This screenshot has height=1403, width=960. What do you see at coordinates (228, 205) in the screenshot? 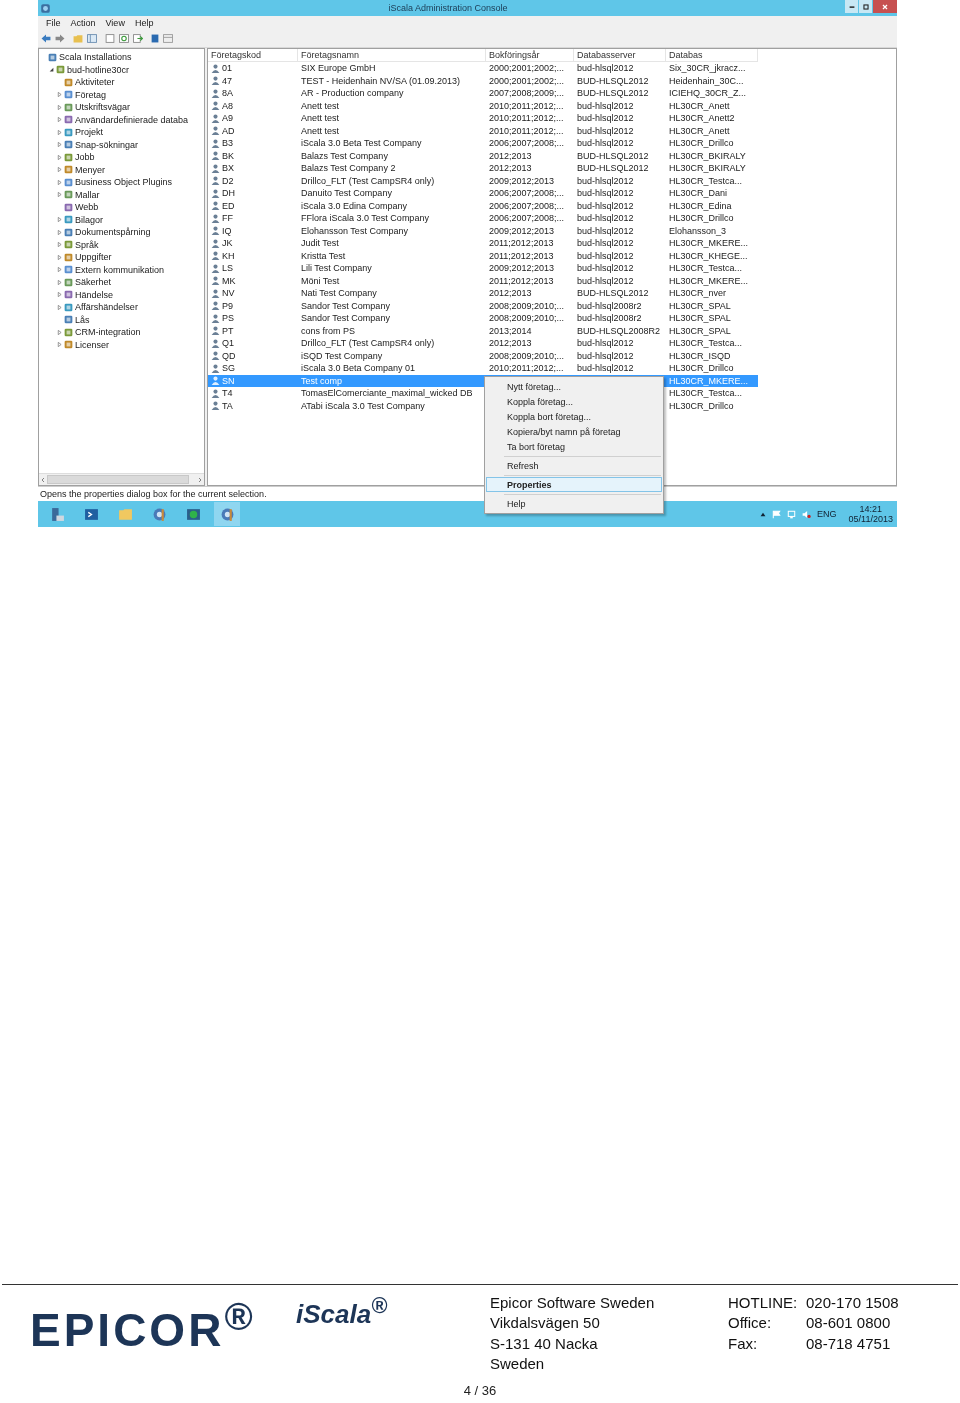
I see `table-cell: ED` at bounding box center [228, 205].